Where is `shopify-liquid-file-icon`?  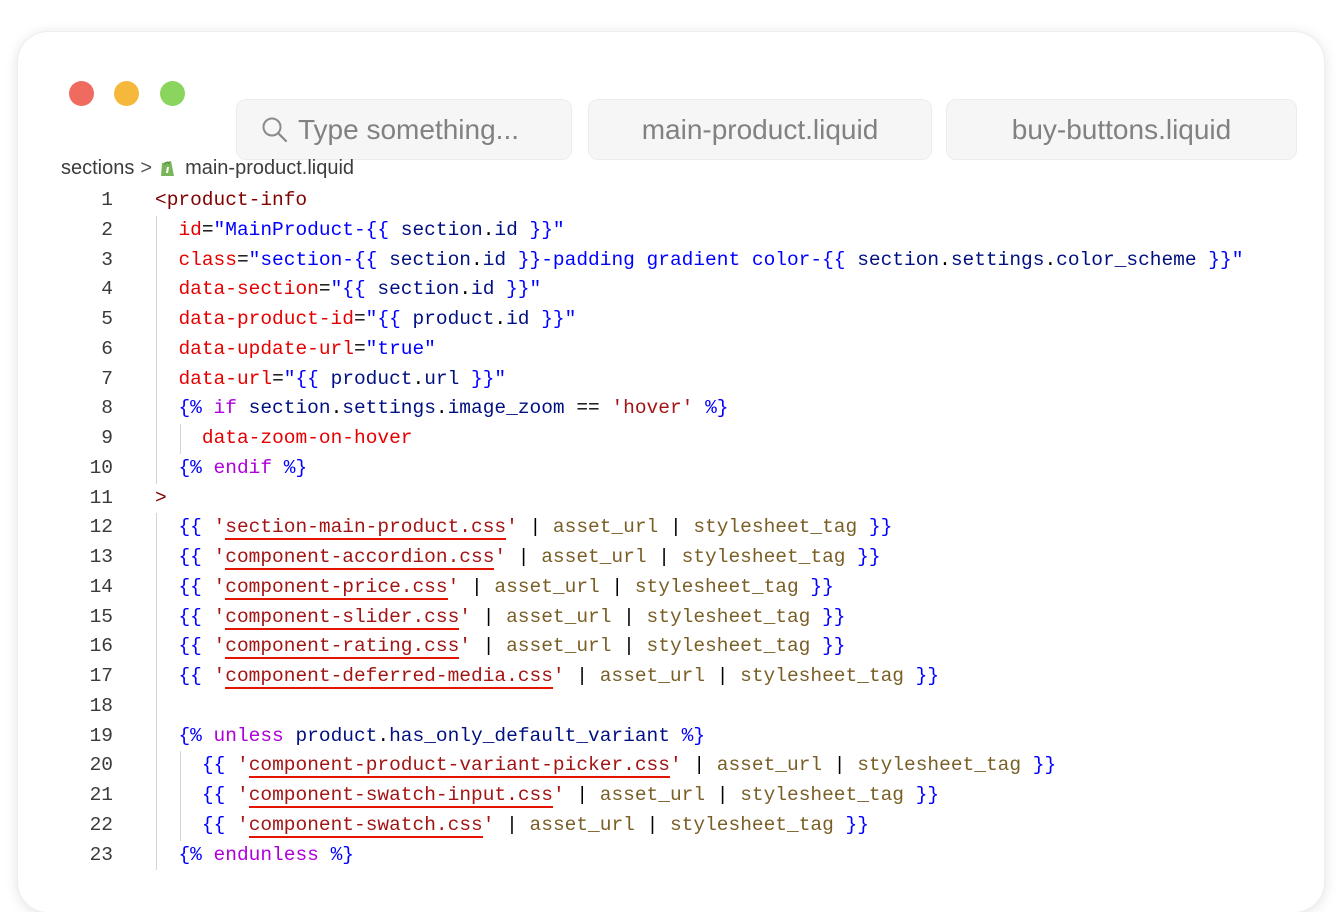 shopify-liquid-file-icon is located at coordinates (167, 168).